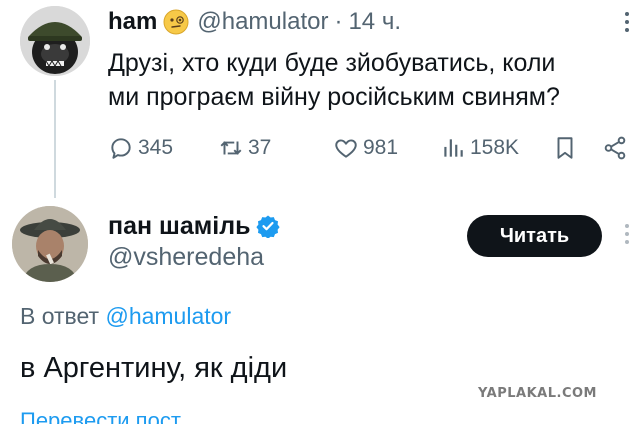  Describe the element at coordinates (179, 226) in the screenshot. I see `reply-author-name: пан шаміль` at that location.